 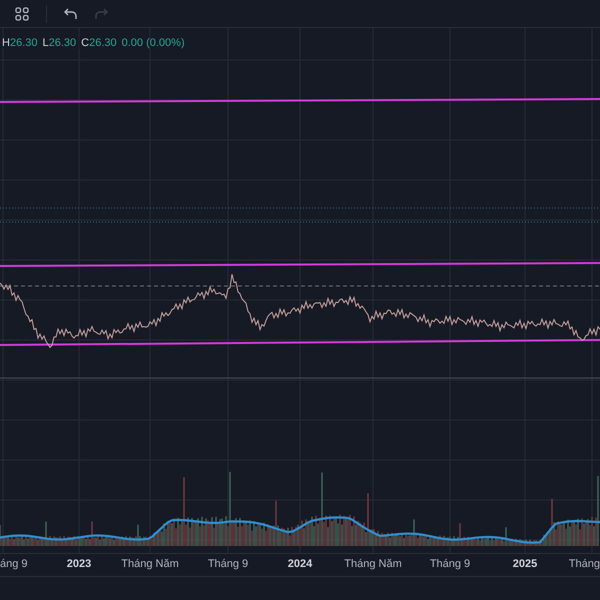 What do you see at coordinates (14, 564) in the screenshot?
I see `time-axis-label: áng 9` at bounding box center [14, 564].